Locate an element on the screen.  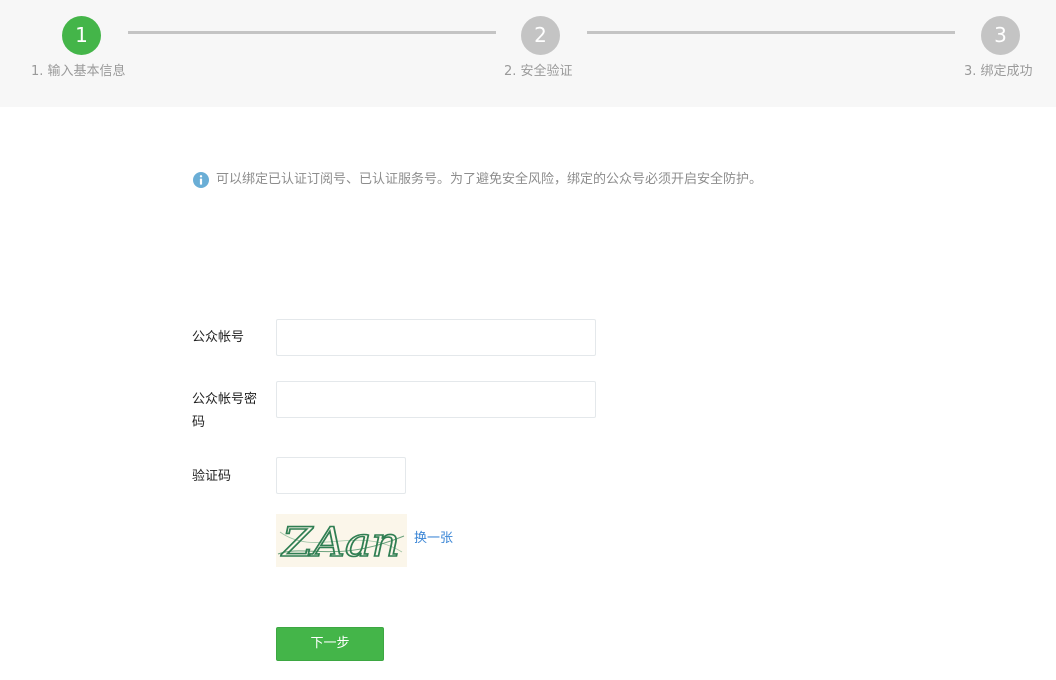
step-2-circle: 2 is located at coordinates (540, 35).